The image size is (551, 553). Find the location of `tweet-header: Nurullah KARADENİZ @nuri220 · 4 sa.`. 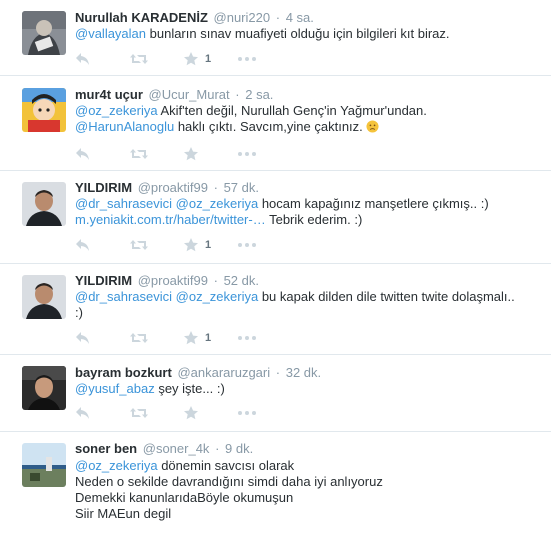

tweet-header: Nurullah KARADENİZ @nuri220 · 4 sa. is located at coordinates (194, 17).